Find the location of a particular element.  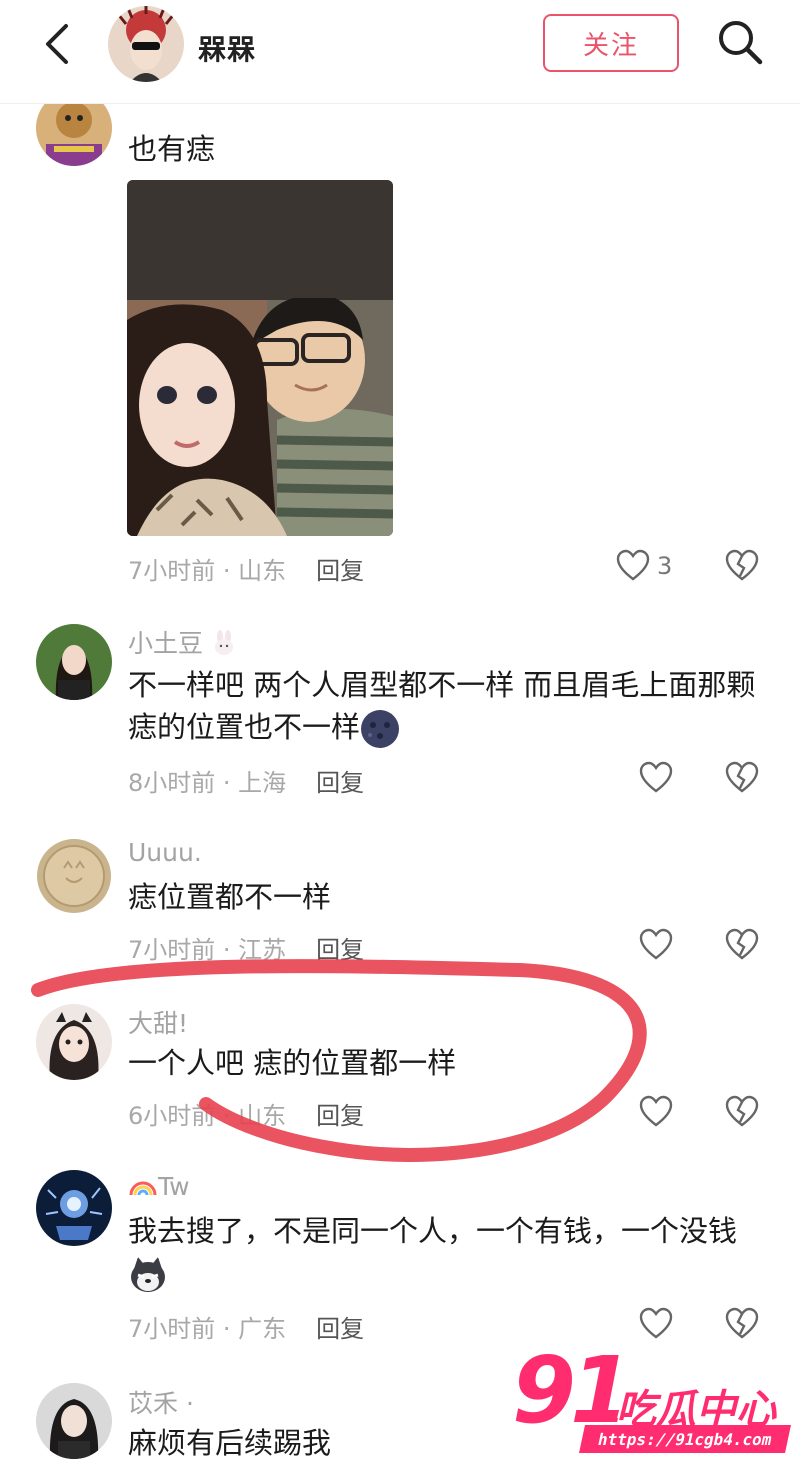

comment-meta: 6小时前 · 山东 回复 is located at coordinates (246, 1113).